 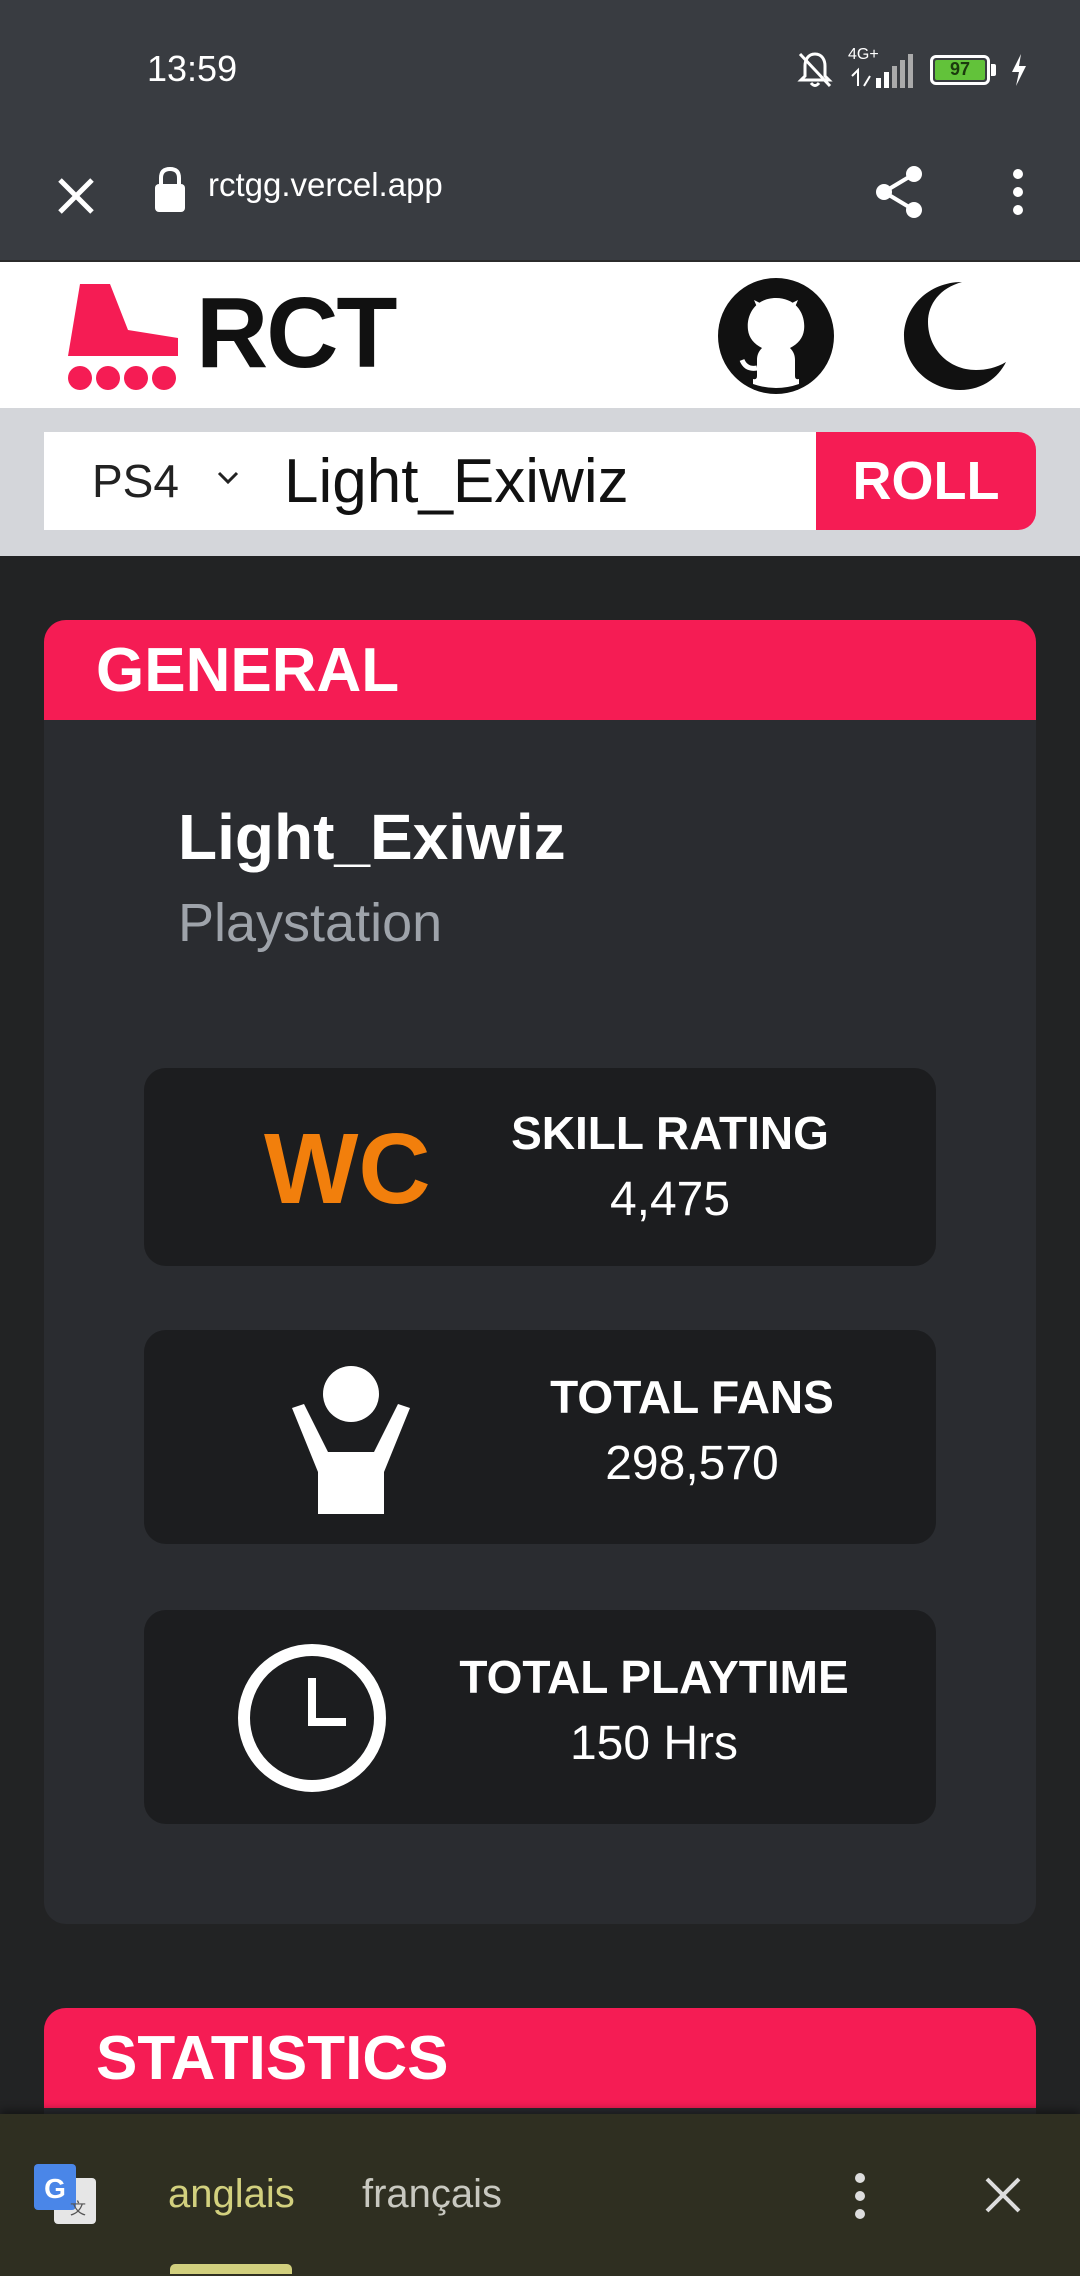 I want to click on status-time: 13:59, so click(x=192, y=68).